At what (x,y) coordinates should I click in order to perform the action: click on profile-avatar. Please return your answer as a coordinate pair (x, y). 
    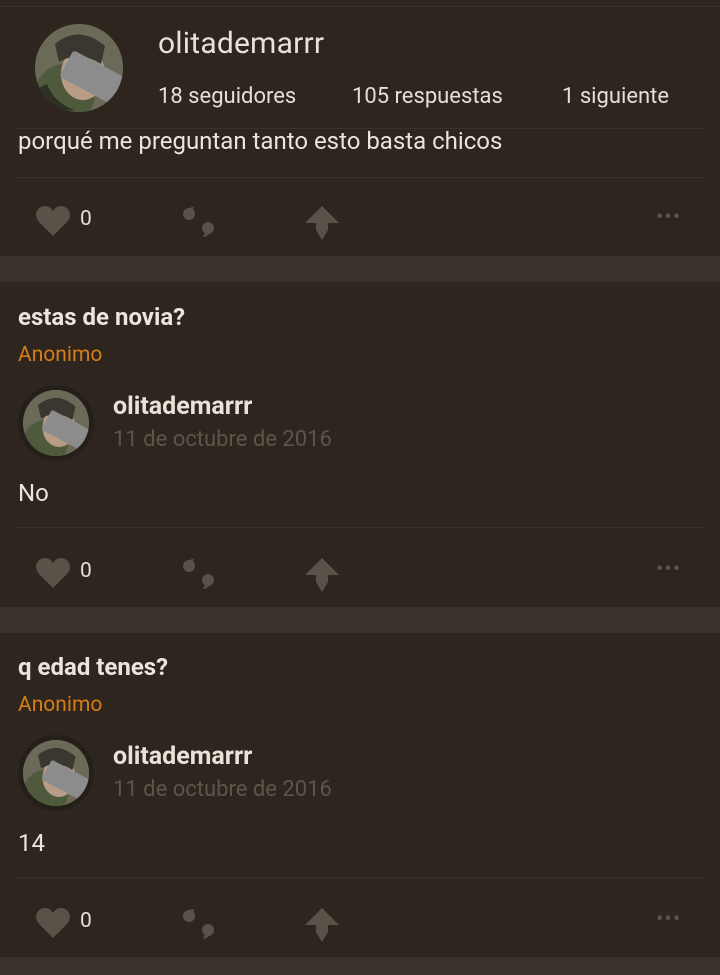
    Looking at the image, I should click on (79, 68).